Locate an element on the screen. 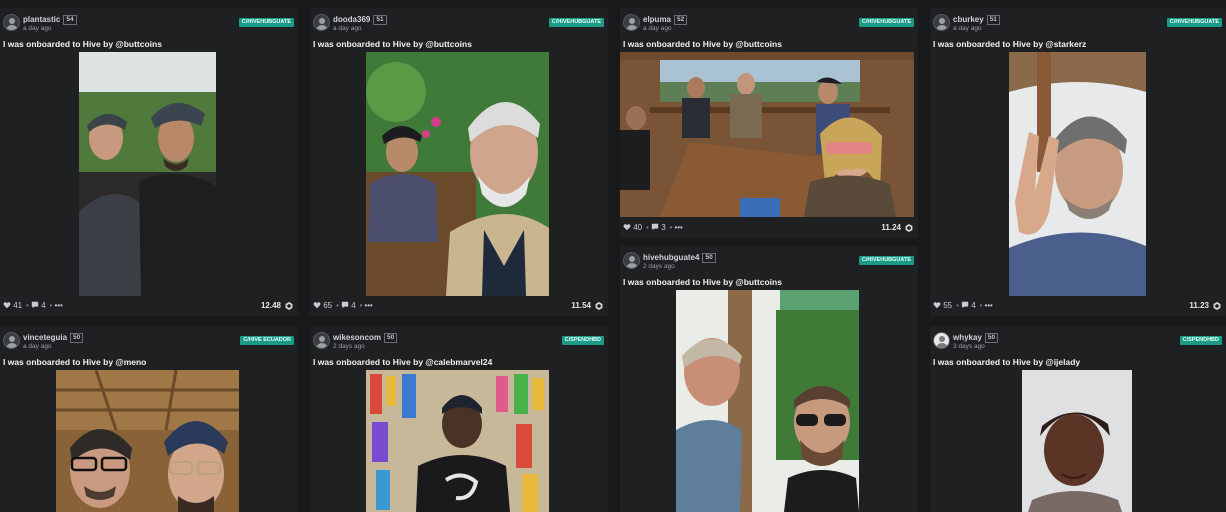  author-name: elpuma is located at coordinates (657, 19).